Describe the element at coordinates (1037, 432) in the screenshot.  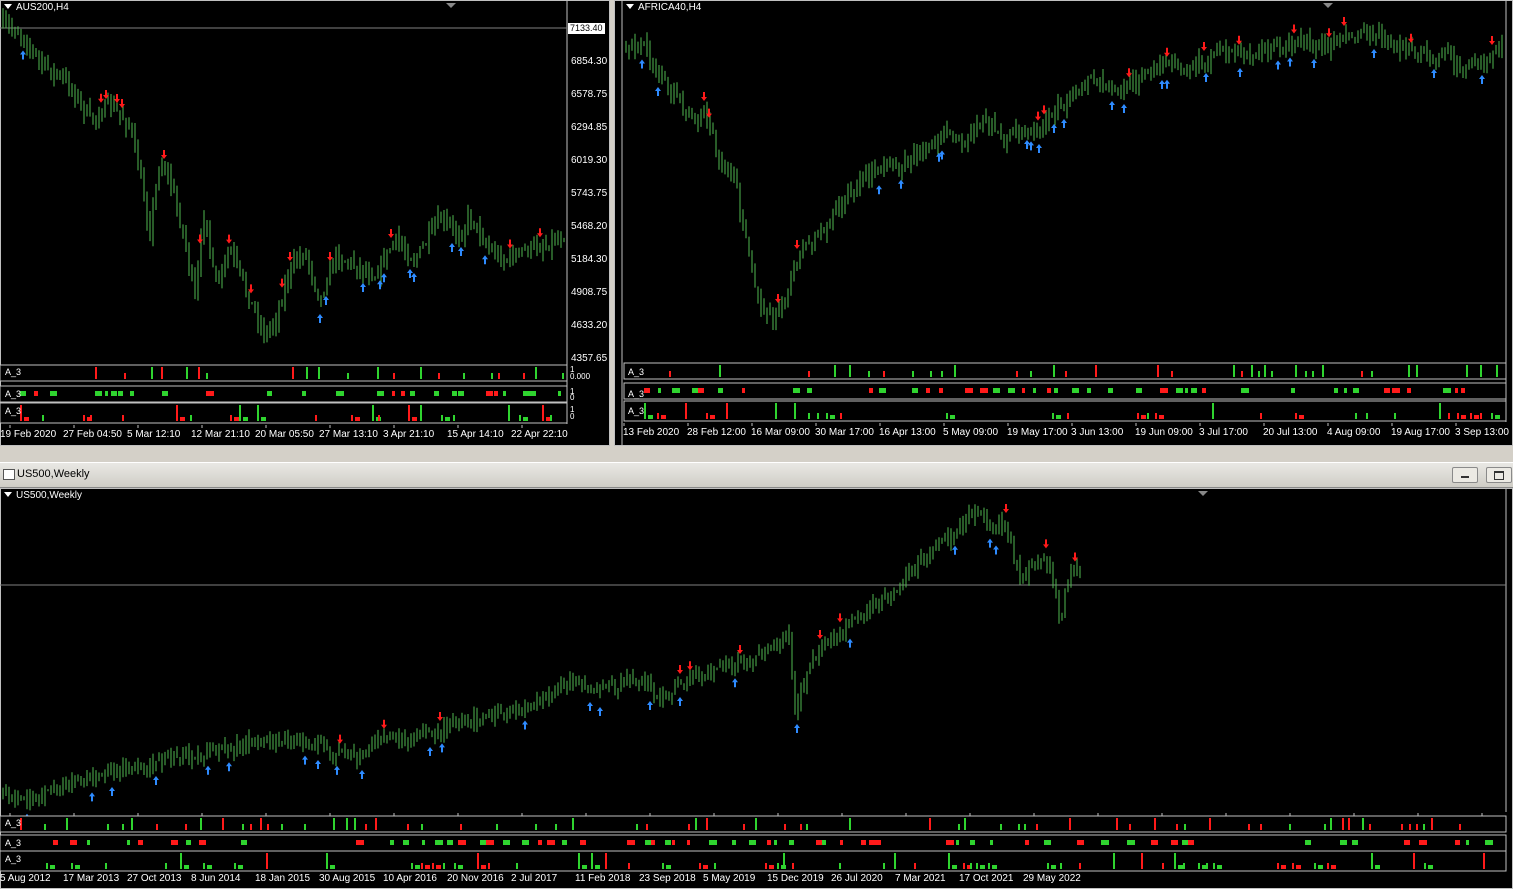
I see `time-axis-label: 19 May 17:00` at that location.